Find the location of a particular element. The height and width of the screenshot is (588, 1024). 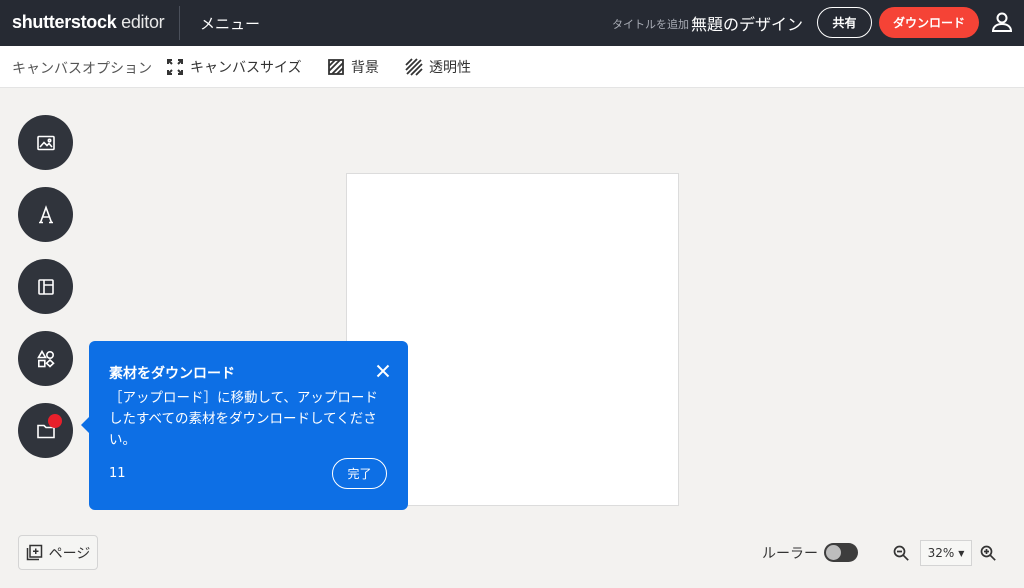

transparency-label: 透明性 is located at coordinates (450, 68).